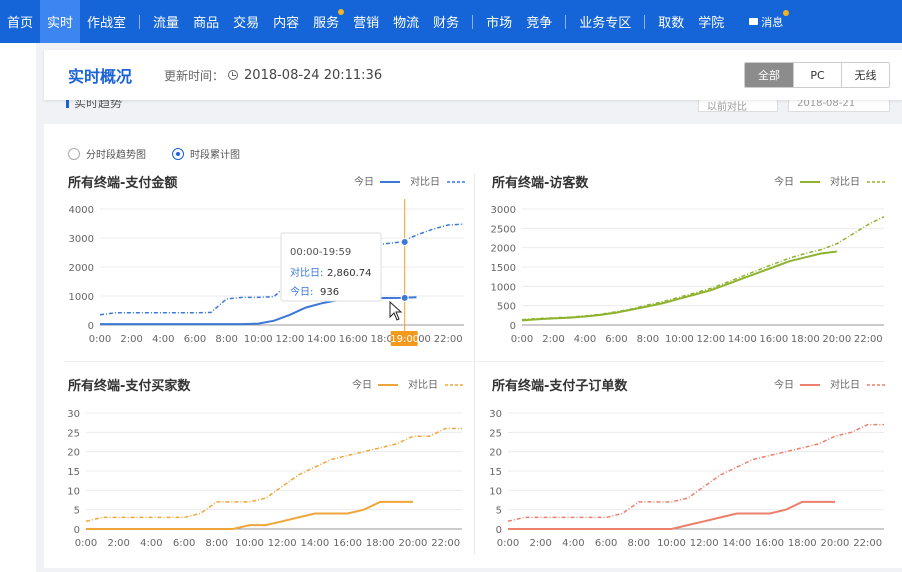 This screenshot has height=572, width=902. What do you see at coordinates (539, 21) in the screenshot?
I see `nav-item-14: 竞争` at bounding box center [539, 21].